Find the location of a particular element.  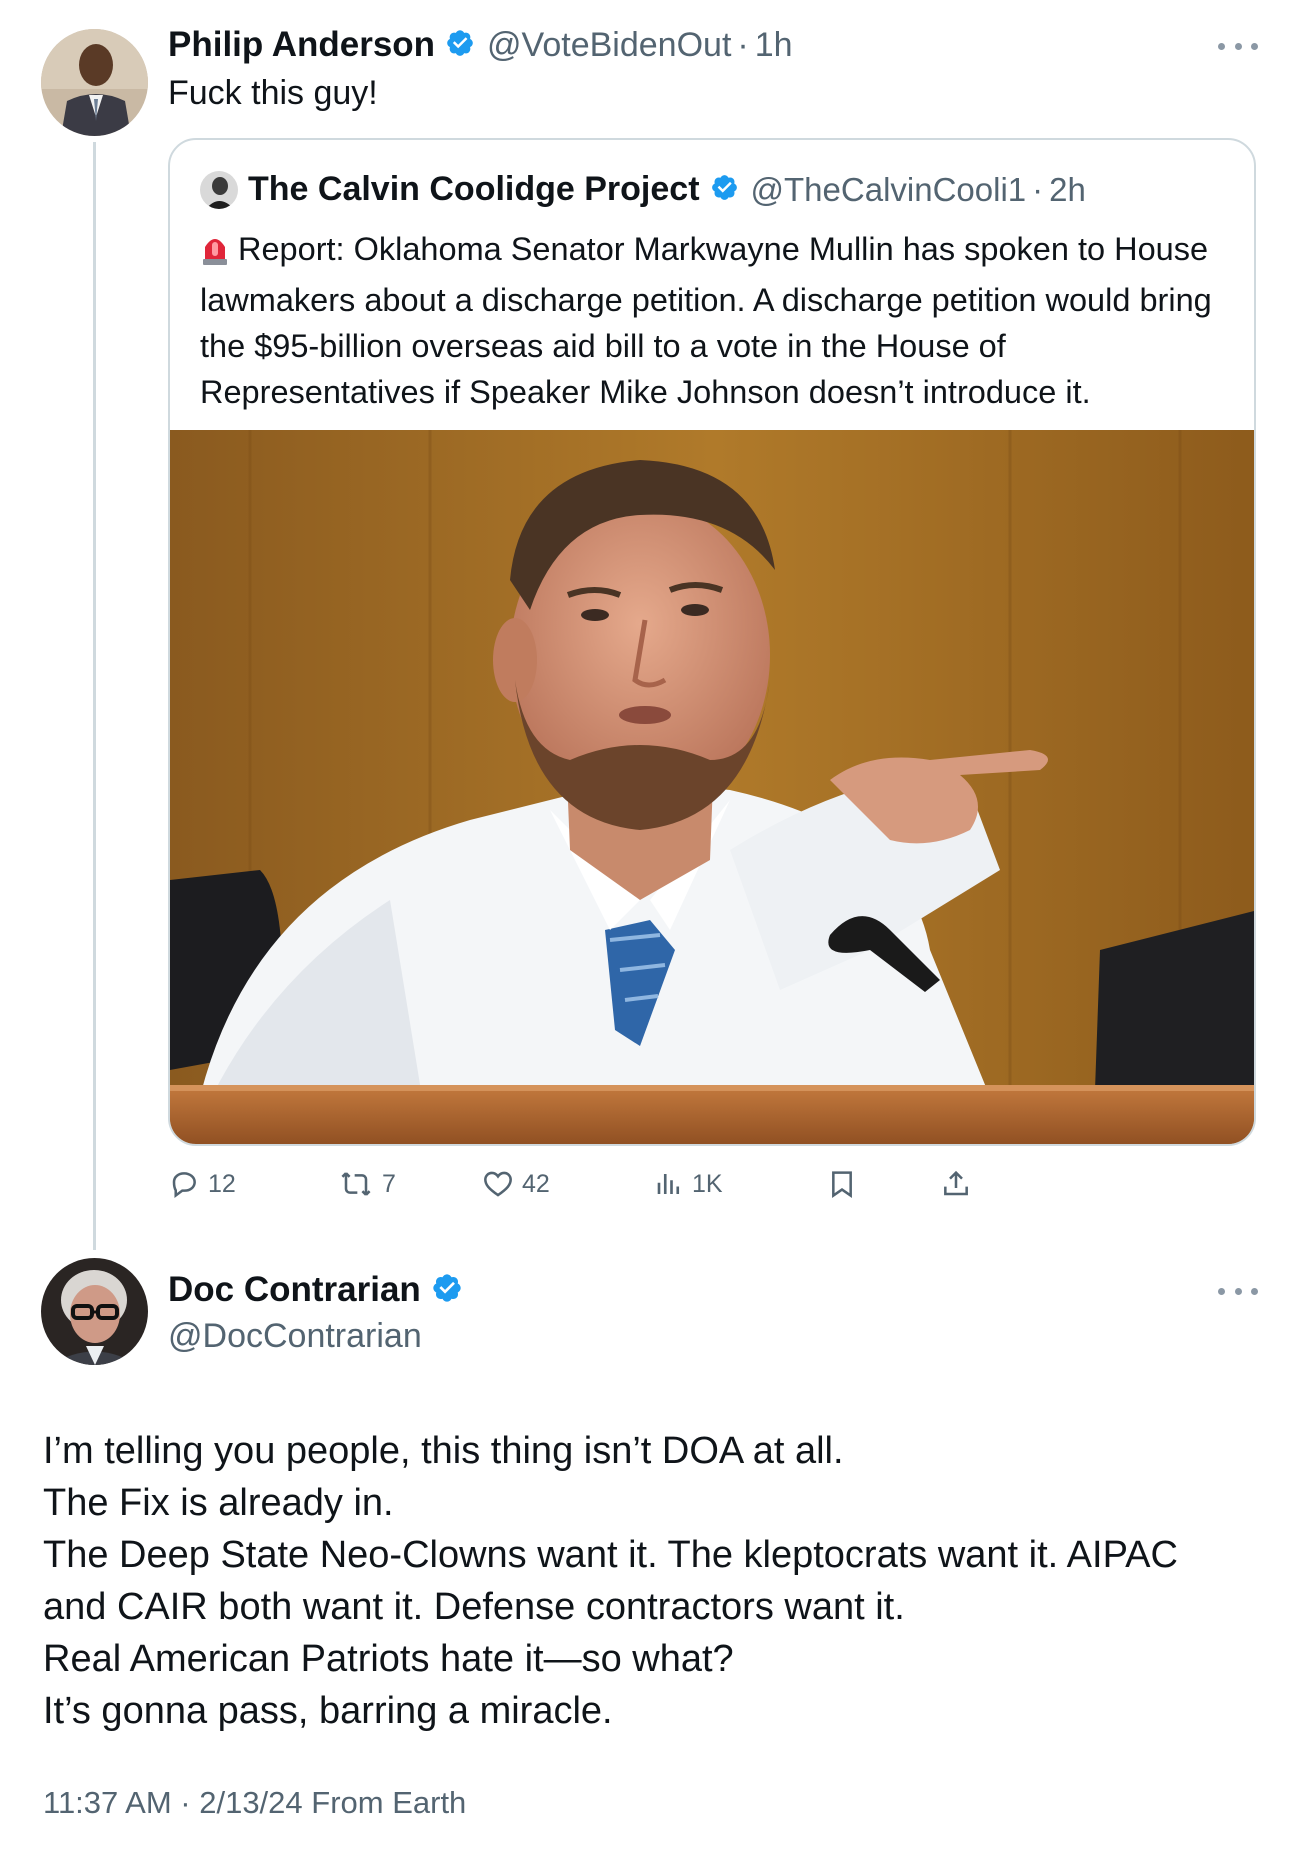

main-text-line: Real American Patriots hate it—so what? is located at coordinates (388, 1659).